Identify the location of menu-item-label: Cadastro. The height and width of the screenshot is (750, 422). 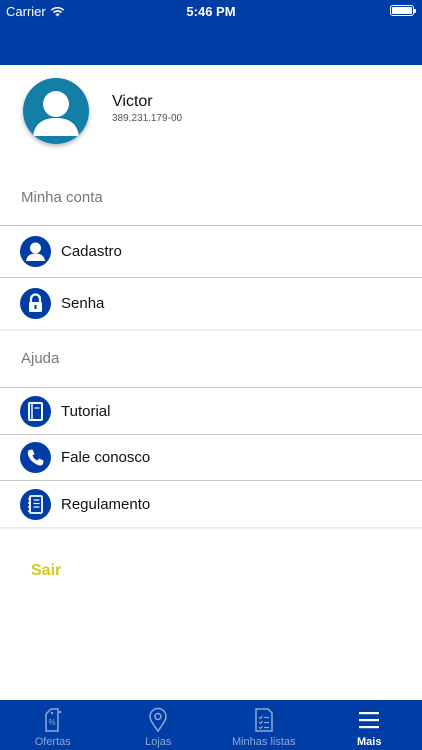
(91, 251).